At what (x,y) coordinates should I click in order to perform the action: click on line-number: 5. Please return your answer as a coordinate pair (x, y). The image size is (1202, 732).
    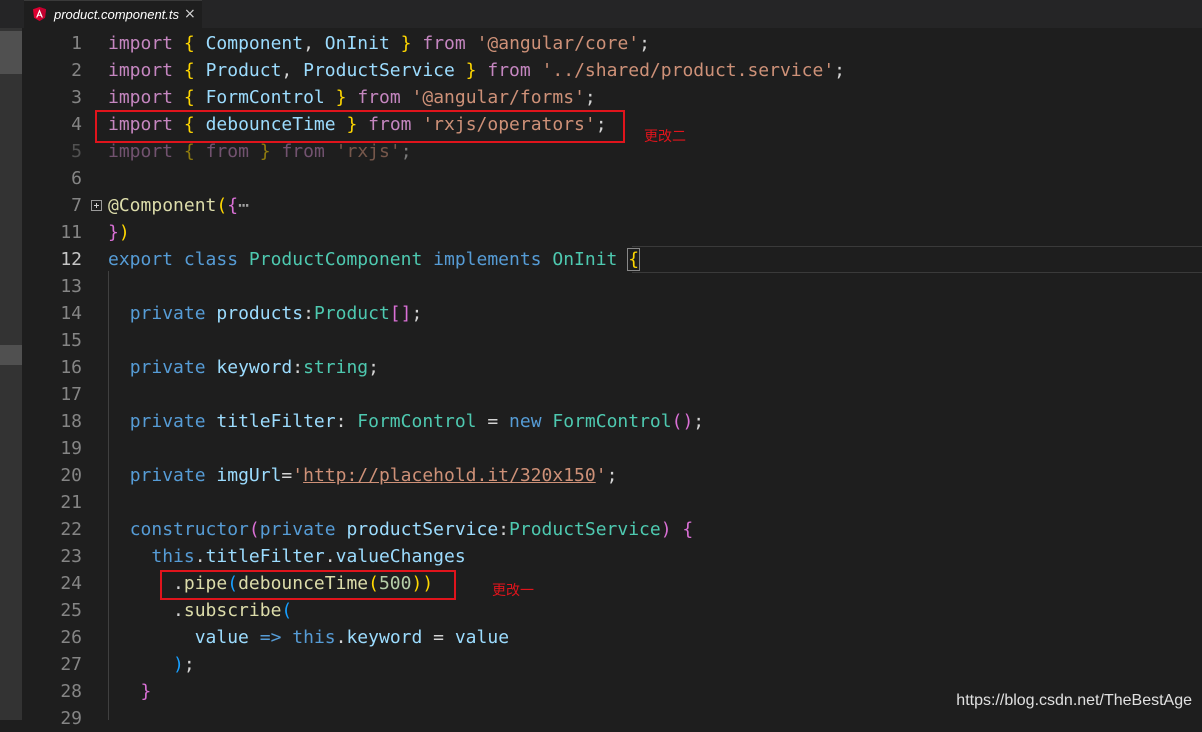
    Looking at the image, I should click on (76, 151).